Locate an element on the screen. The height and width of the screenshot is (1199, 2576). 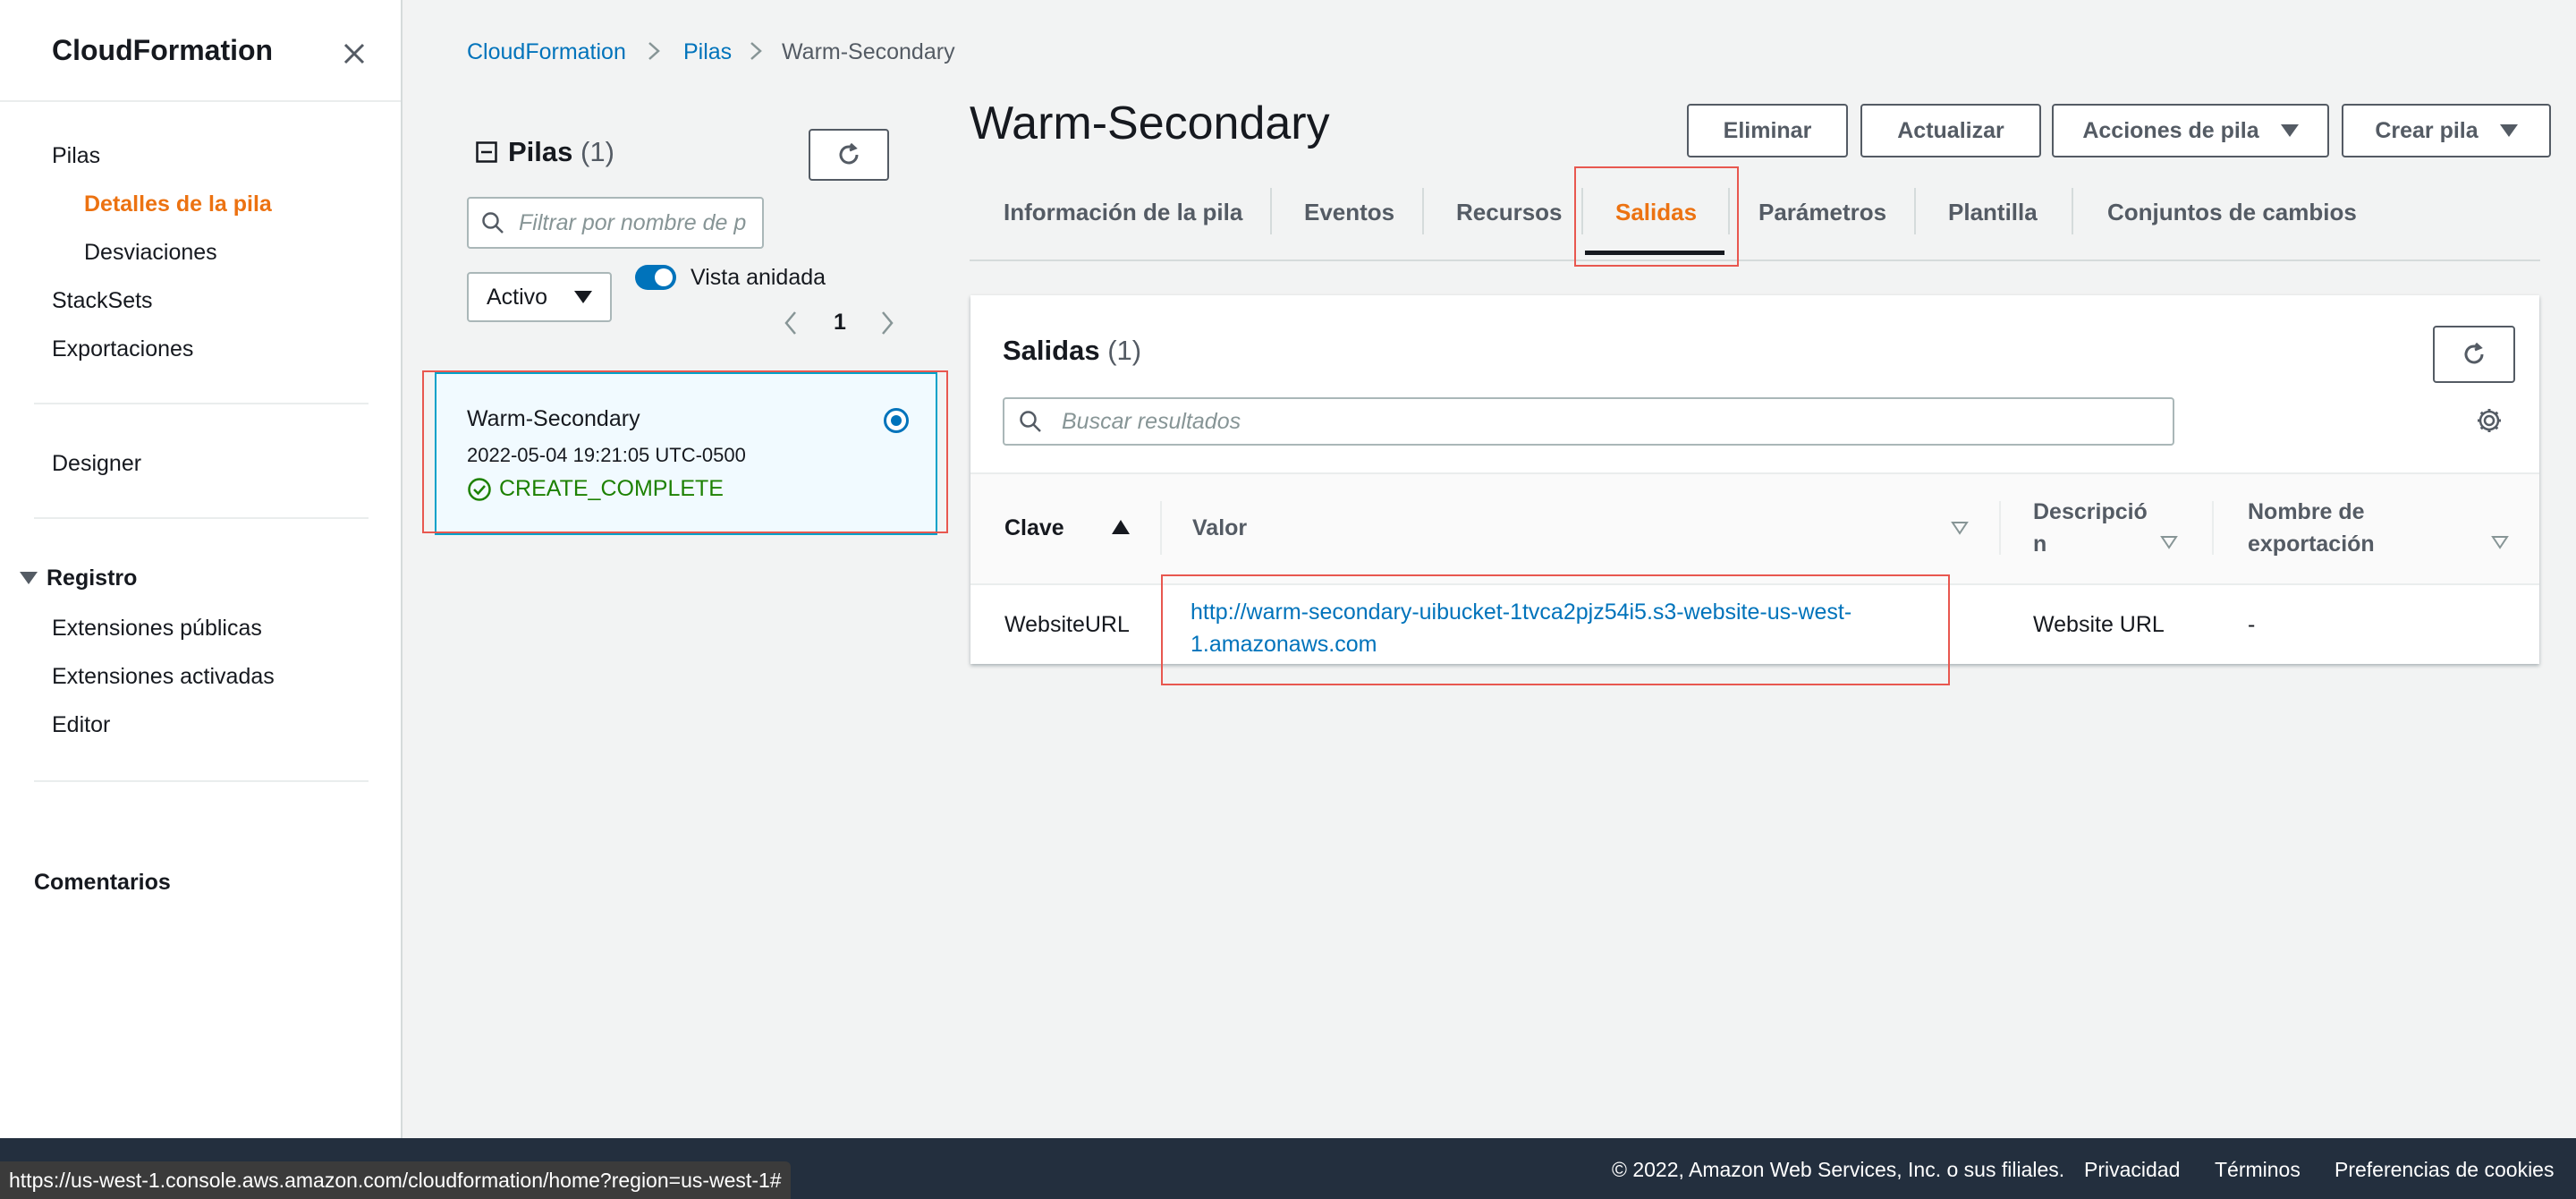
outputs-header: Salidas (1) is located at coordinates (1072, 351).